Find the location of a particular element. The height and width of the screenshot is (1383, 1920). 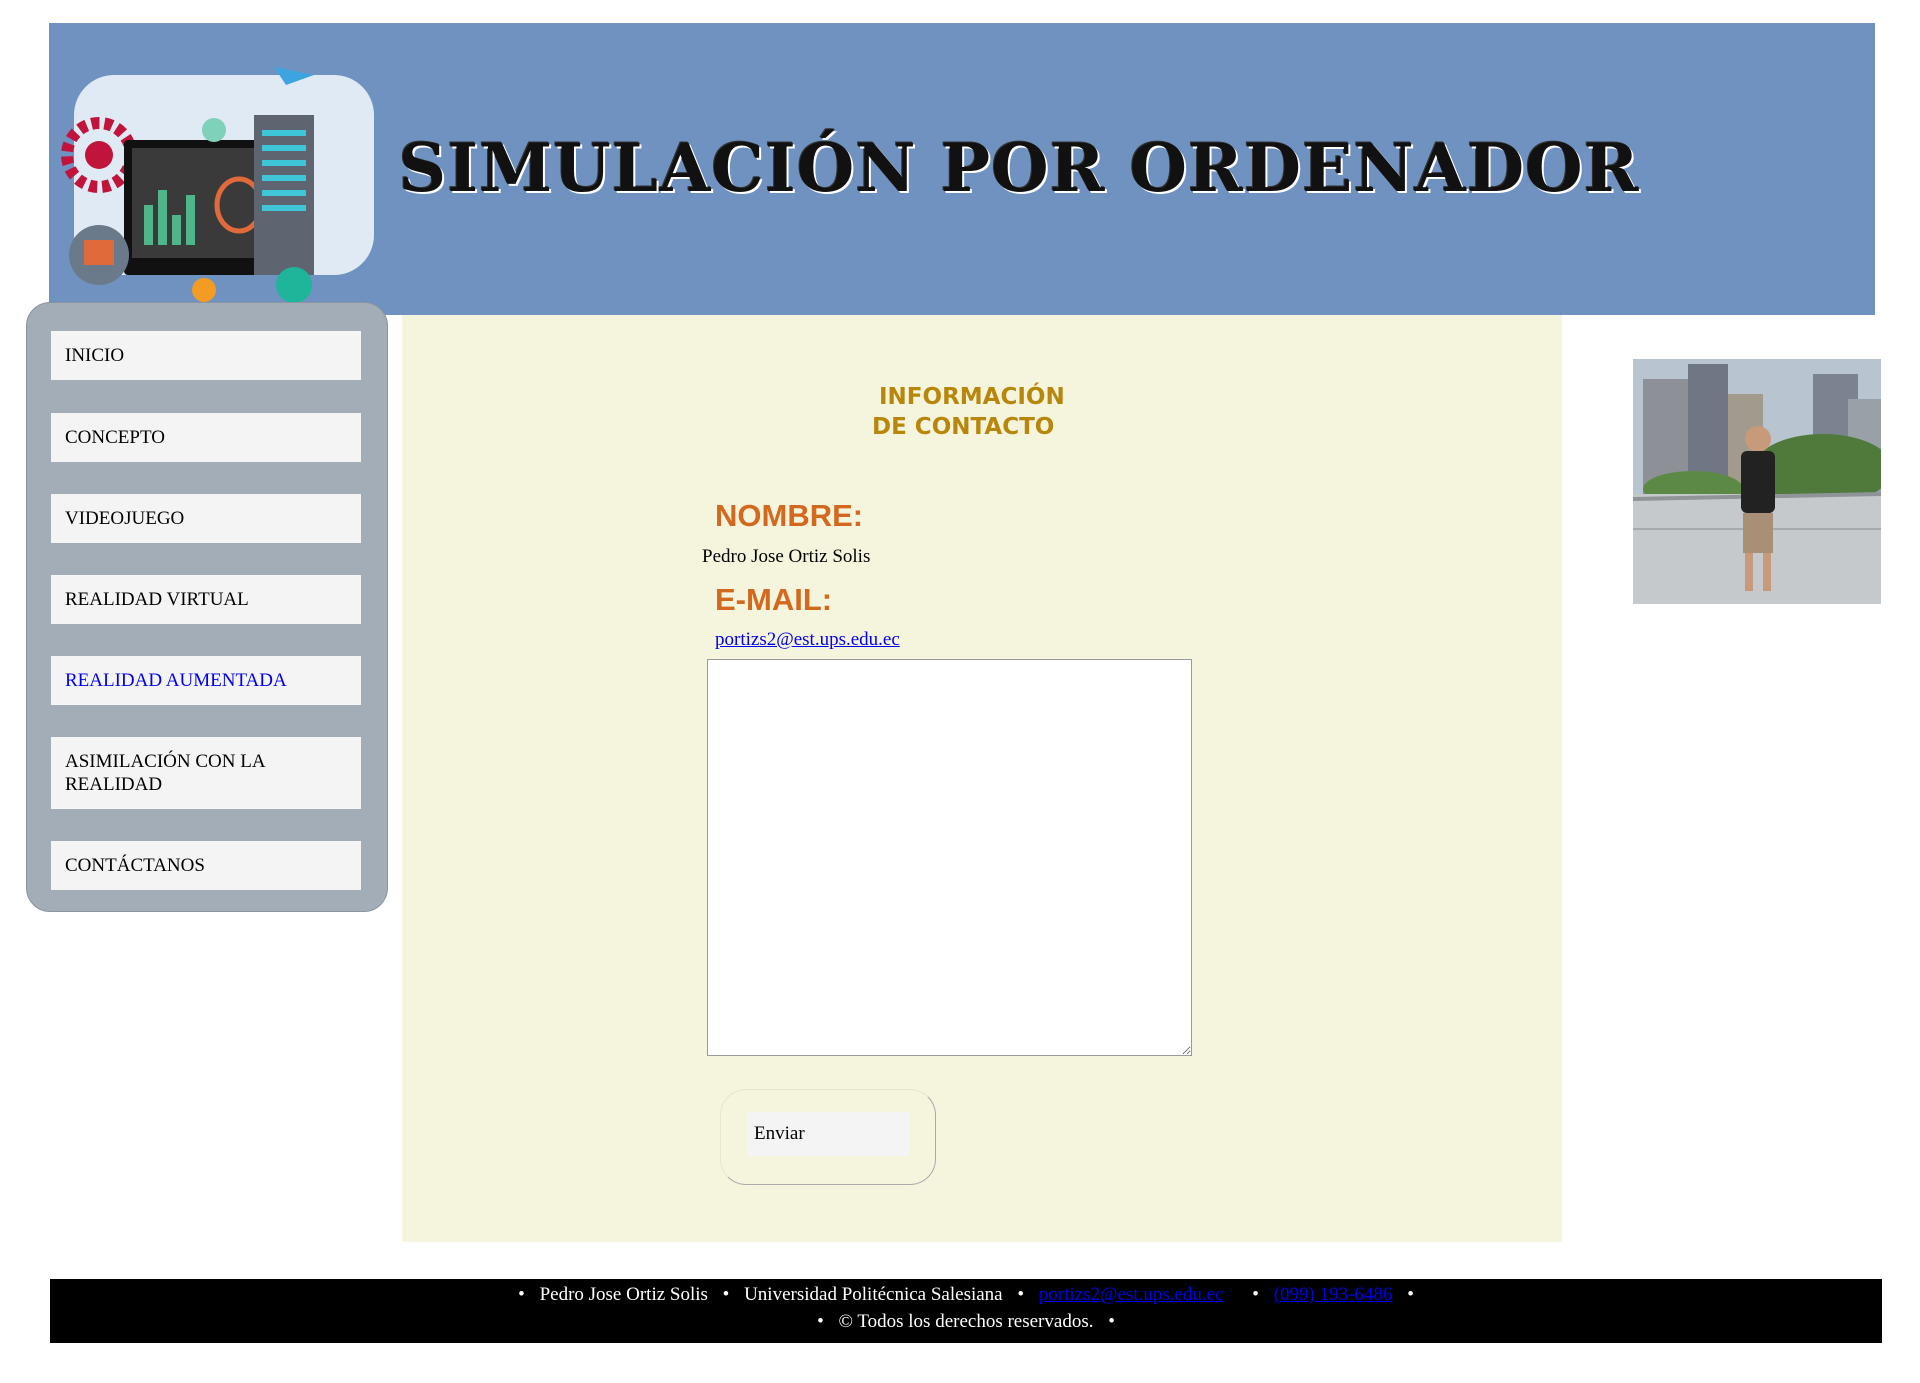

message-textarea is located at coordinates (949, 857).